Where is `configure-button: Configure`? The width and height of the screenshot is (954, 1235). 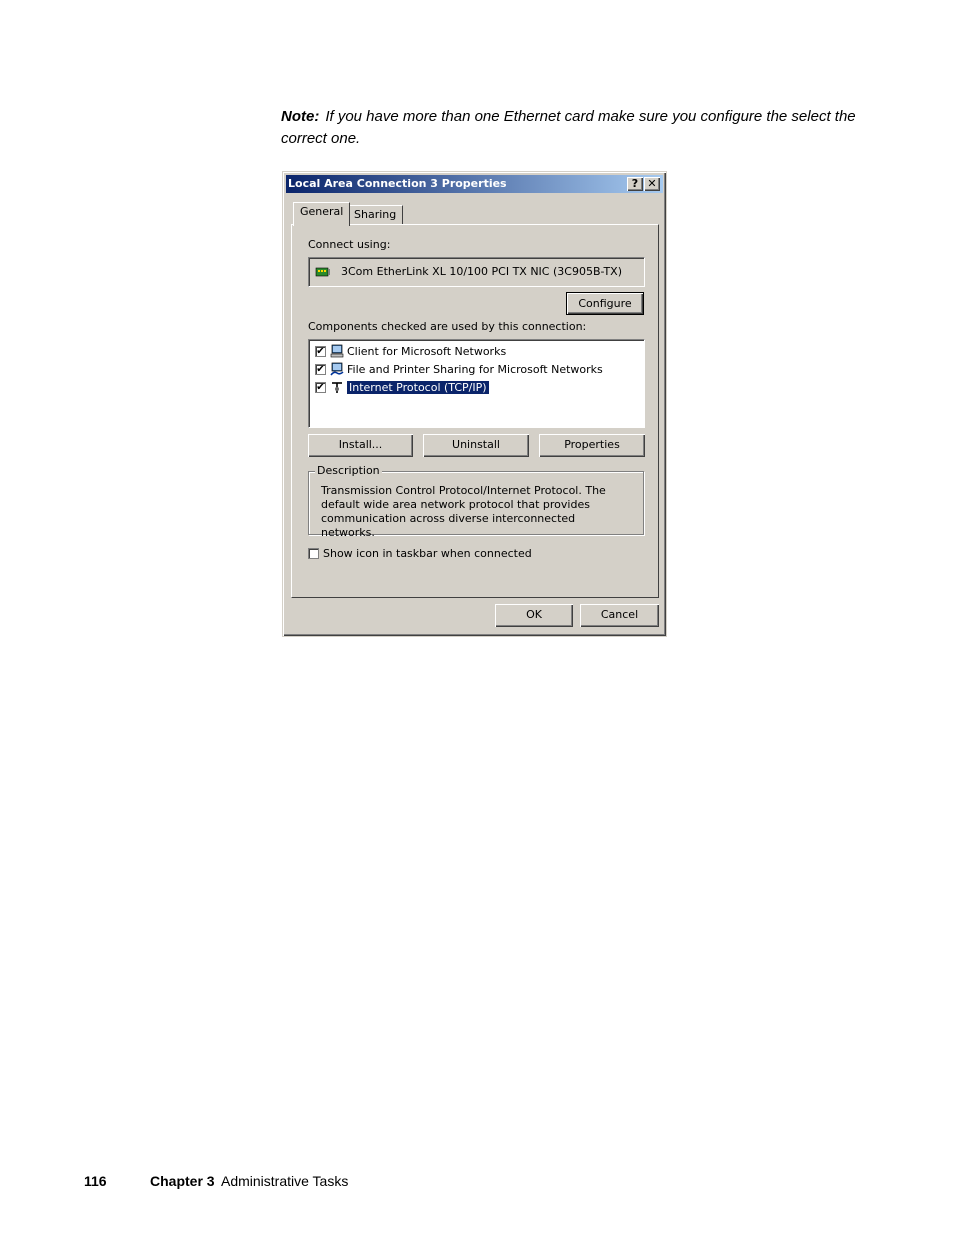 configure-button: Configure is located at coordinates (605, 303).